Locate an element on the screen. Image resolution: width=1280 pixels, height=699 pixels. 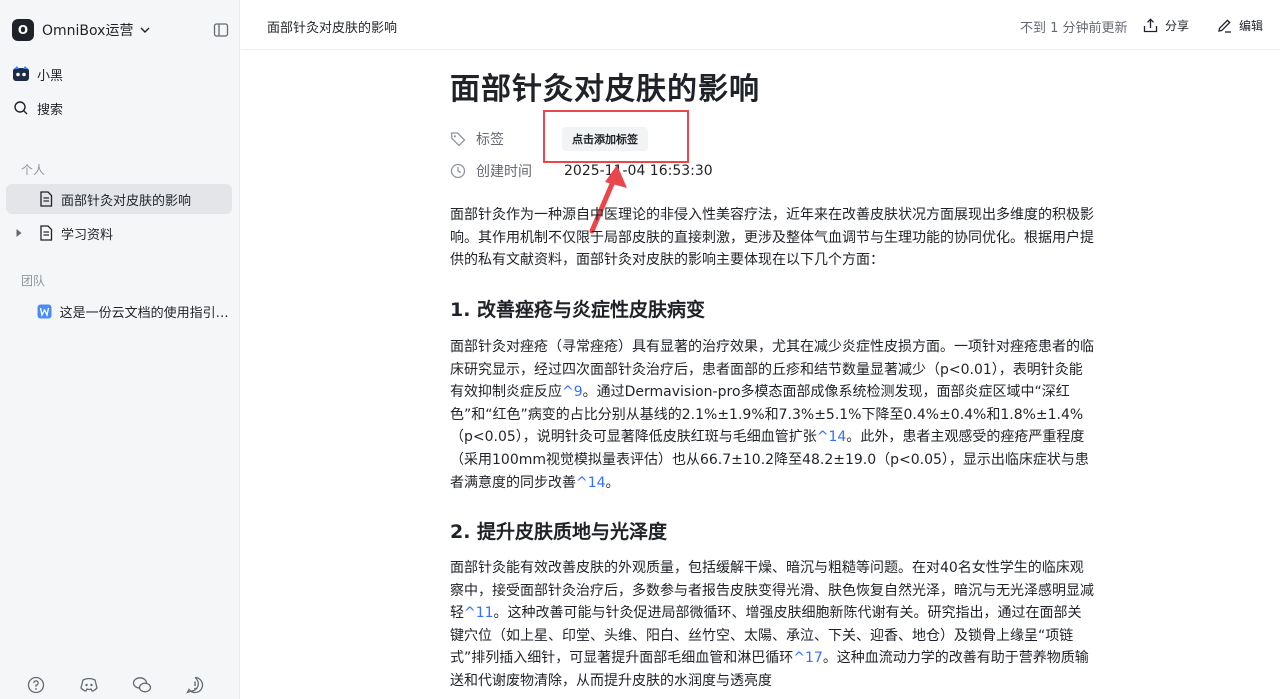
edit-button: 编辑 is located at coordinates (1239, 25).